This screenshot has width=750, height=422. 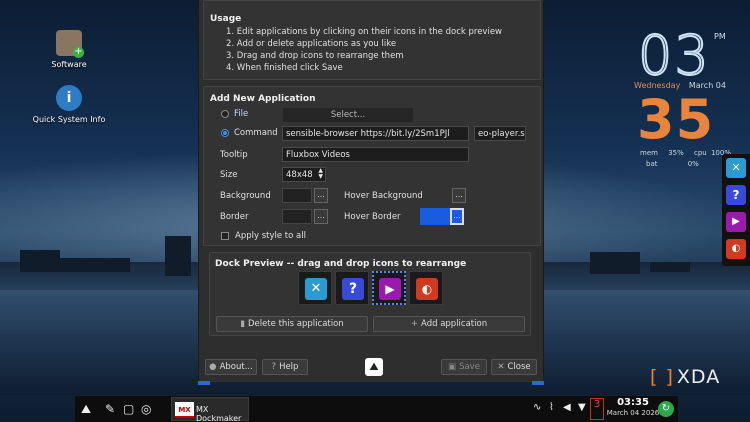 What do you see at coordinates (676, 153) in the screenshot?
I see `mem-value: 35%` at bounding box center [676, 153].